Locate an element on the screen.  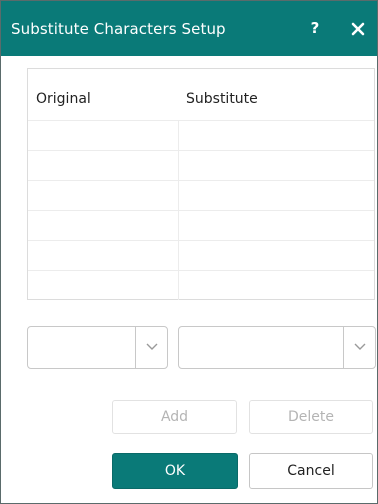
ok-button: OK is located at coordinates (175, 471).